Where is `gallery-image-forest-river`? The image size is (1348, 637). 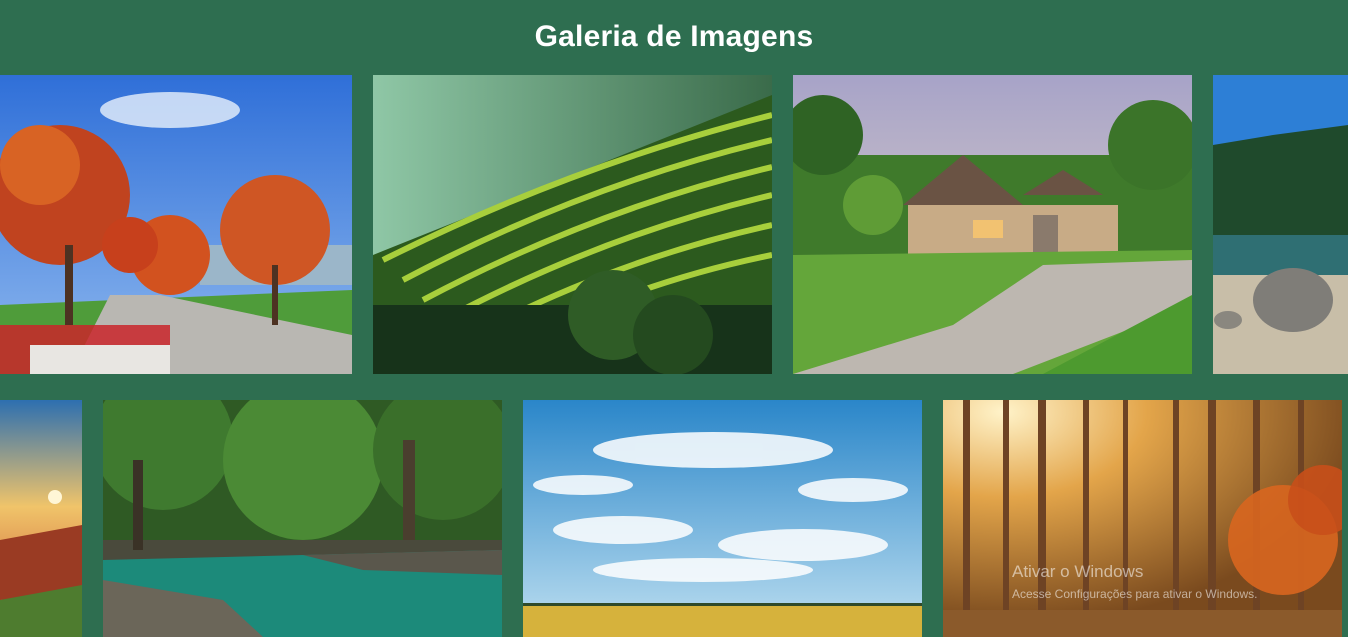 gallery-image-forest-river is located at coordinates (302, 518).